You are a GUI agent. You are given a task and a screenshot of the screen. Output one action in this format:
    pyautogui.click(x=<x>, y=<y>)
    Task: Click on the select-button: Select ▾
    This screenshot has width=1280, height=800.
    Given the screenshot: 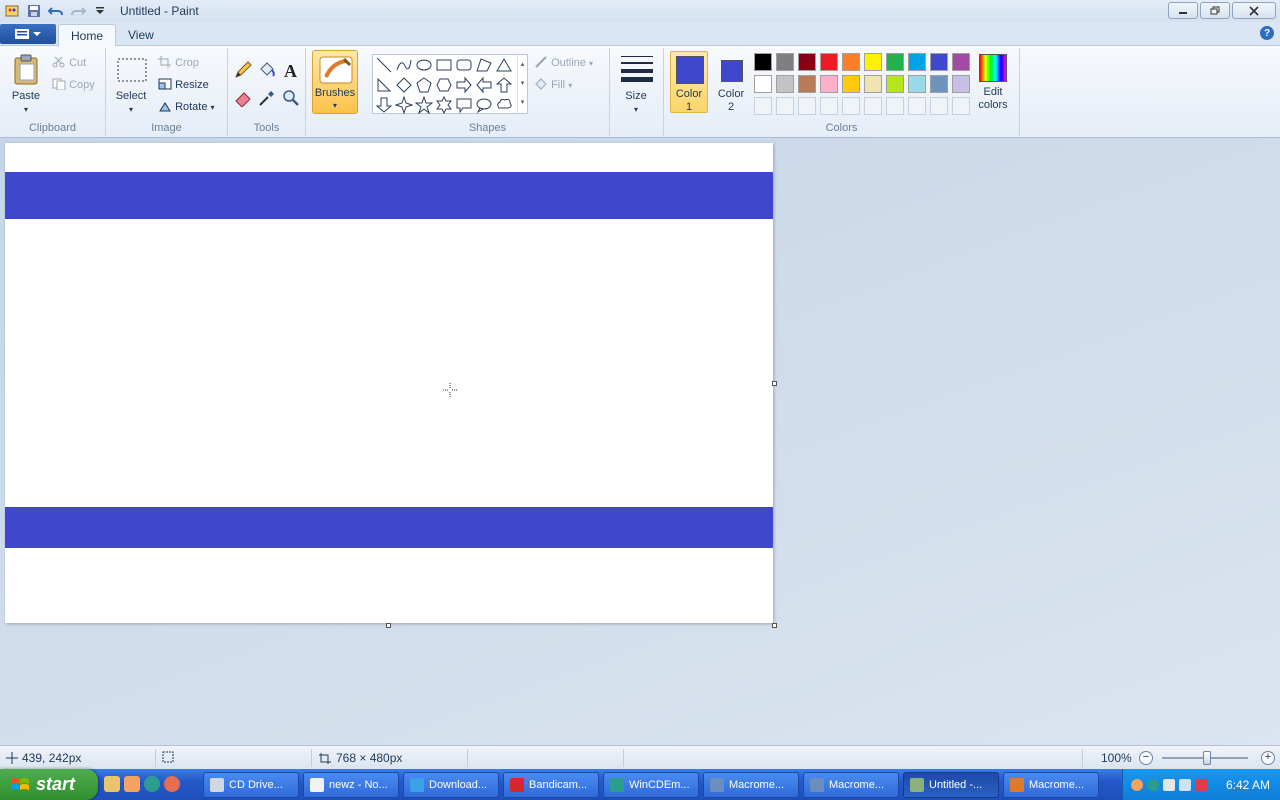 What is the action you would take?
    pyautogui.click(x=131, y=103)
    